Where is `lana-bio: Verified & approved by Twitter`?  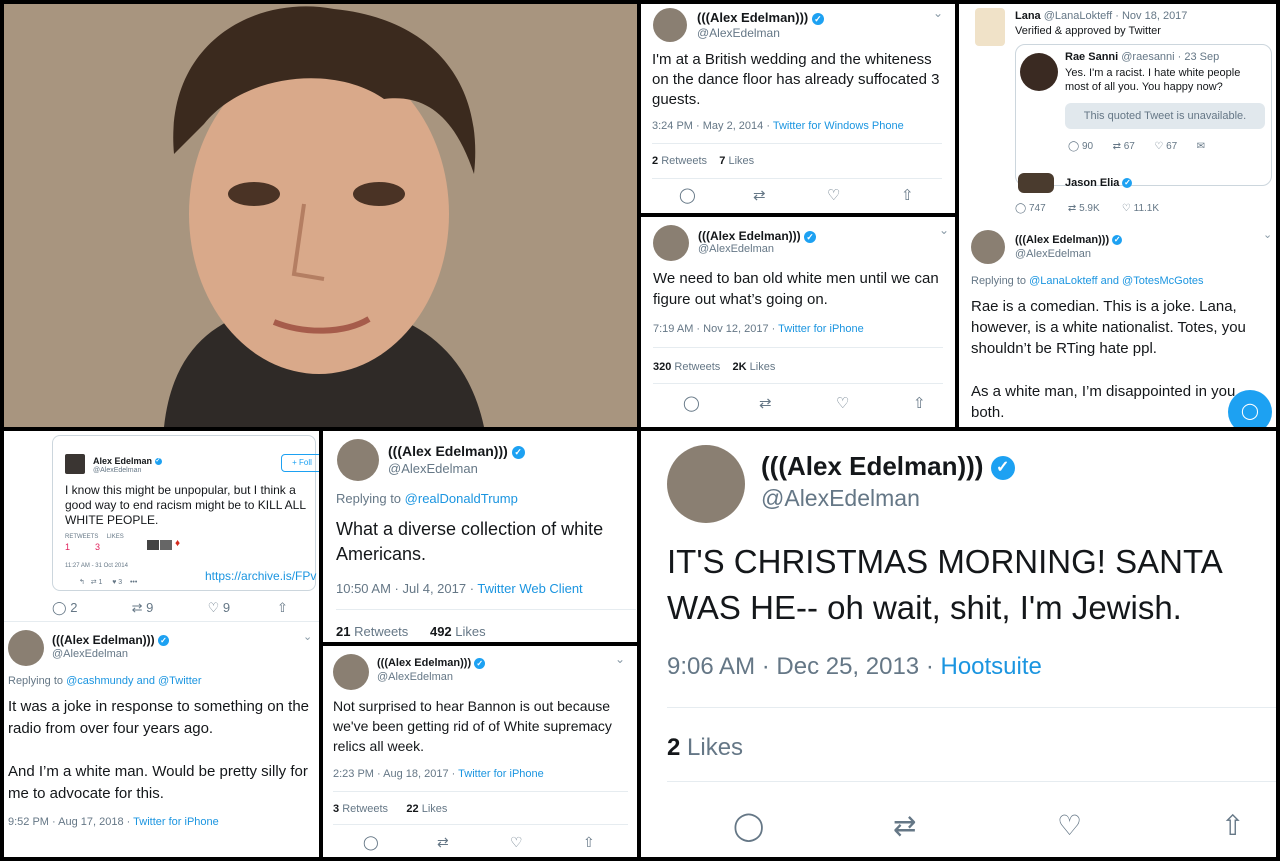
lana-bio: Verified & approved by Twitter is located at coordinates (1088, 31).